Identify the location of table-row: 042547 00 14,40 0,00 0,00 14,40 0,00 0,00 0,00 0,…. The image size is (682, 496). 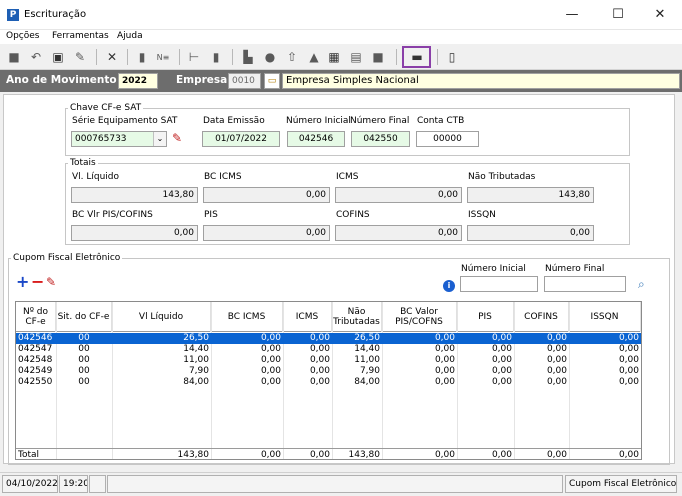
(328, 349).